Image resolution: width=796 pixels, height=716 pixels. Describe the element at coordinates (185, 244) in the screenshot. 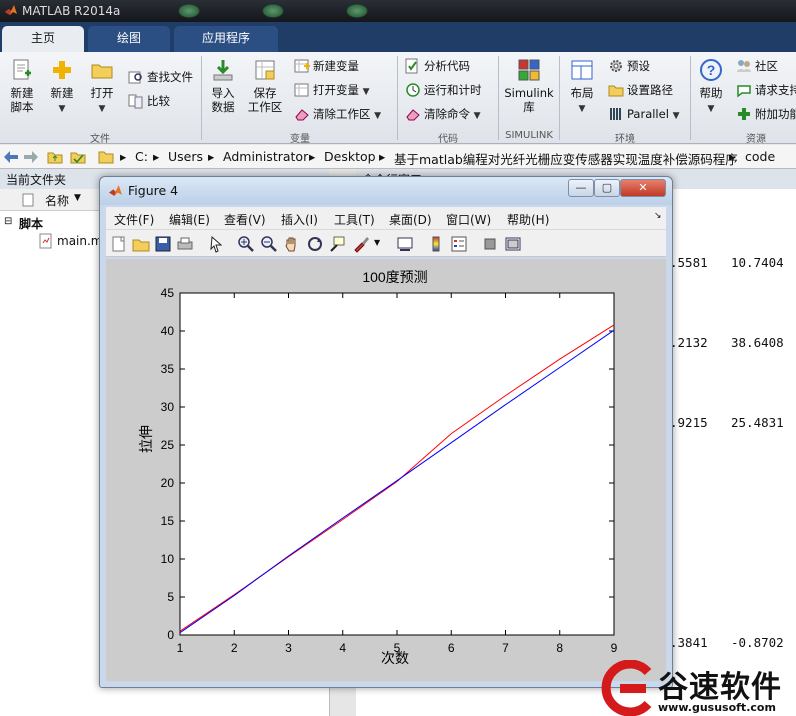

I see `print-icon` at that location.